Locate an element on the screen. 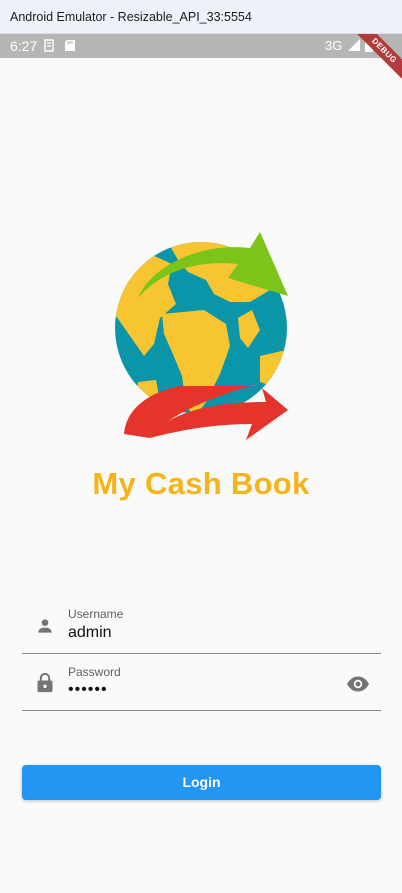  username-input: admin is located at coordinates (90, 633).